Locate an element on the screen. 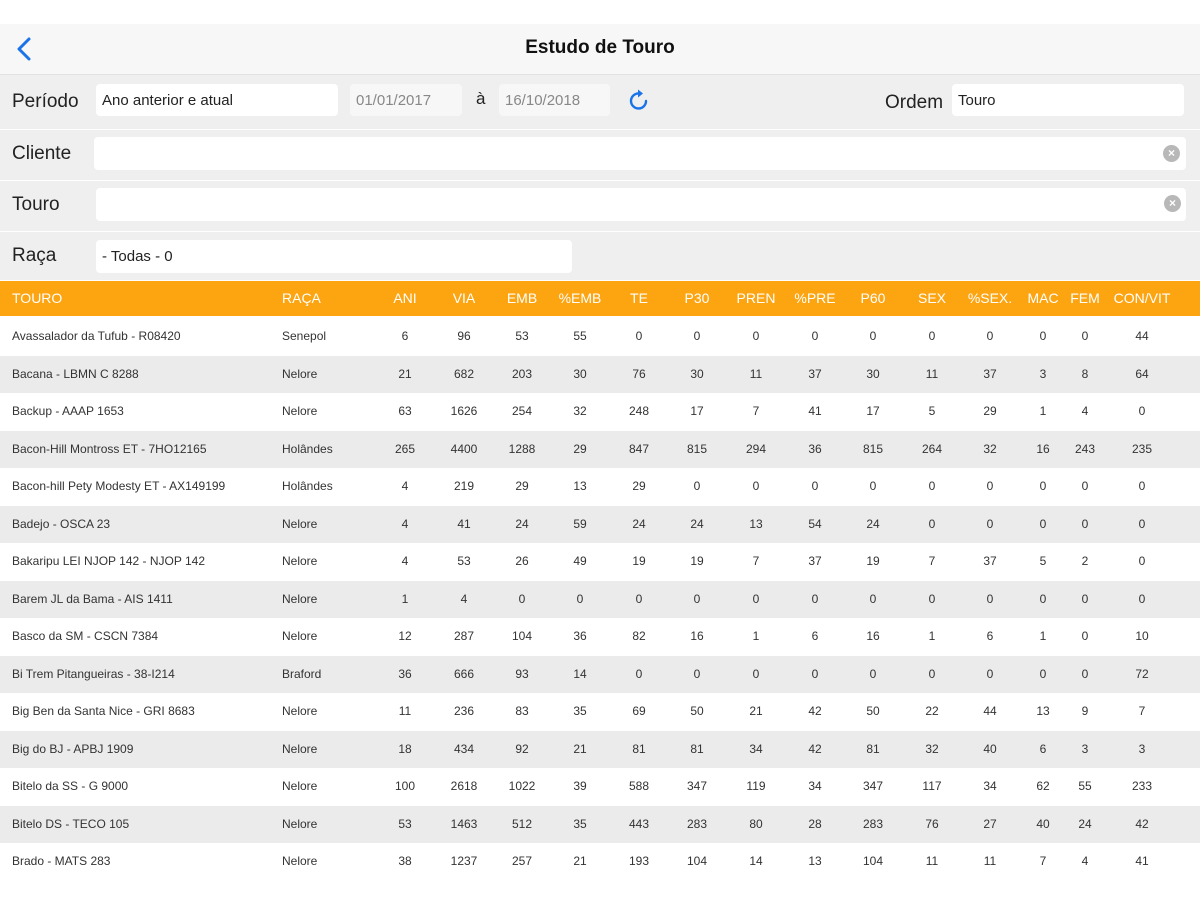  raca-select: - Todas - 0 is located at coordinates (334, 256).